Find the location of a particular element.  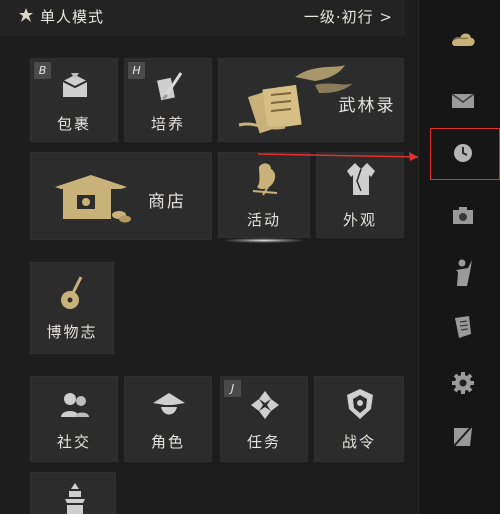

camera-icon is located at coordinates (463, 215).